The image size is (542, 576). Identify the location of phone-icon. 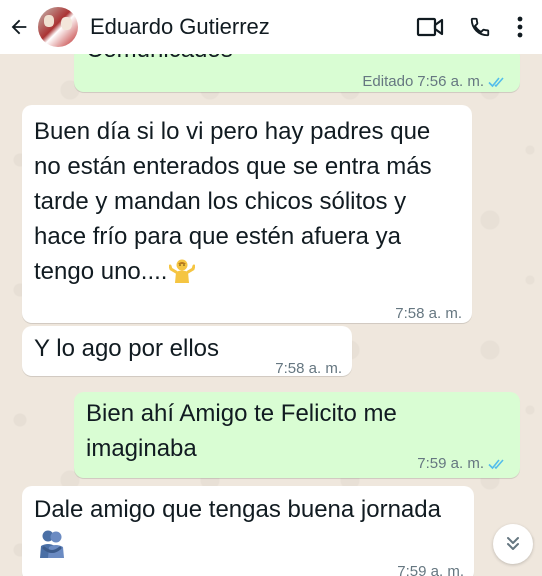
(480, 27).